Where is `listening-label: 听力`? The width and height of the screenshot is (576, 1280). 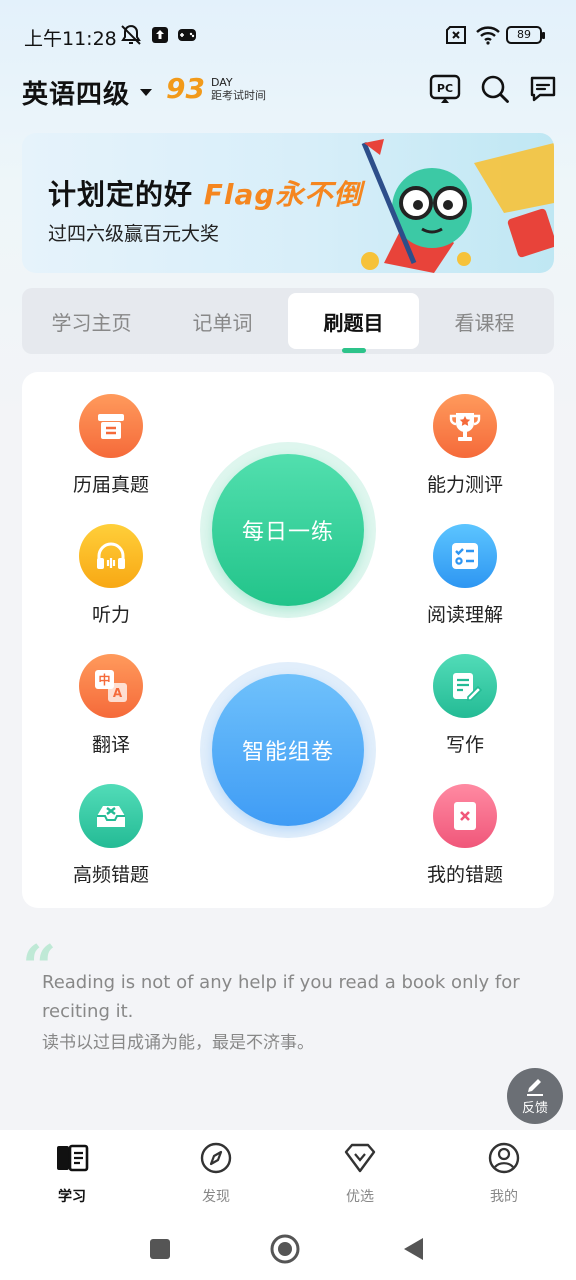 listening-label: 听力 is located at coordinates (110, 615).